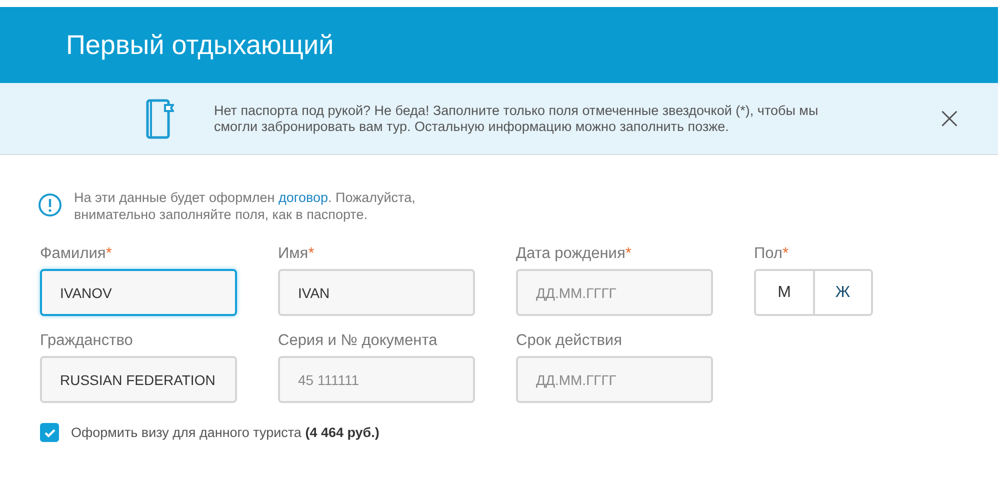 The image size is (1000, 490). Describe the element at coordinates (225, 432) in the screenshot. I see `visa-label: Оформить визу для данного туриста (4 464 руб.)` at that location.